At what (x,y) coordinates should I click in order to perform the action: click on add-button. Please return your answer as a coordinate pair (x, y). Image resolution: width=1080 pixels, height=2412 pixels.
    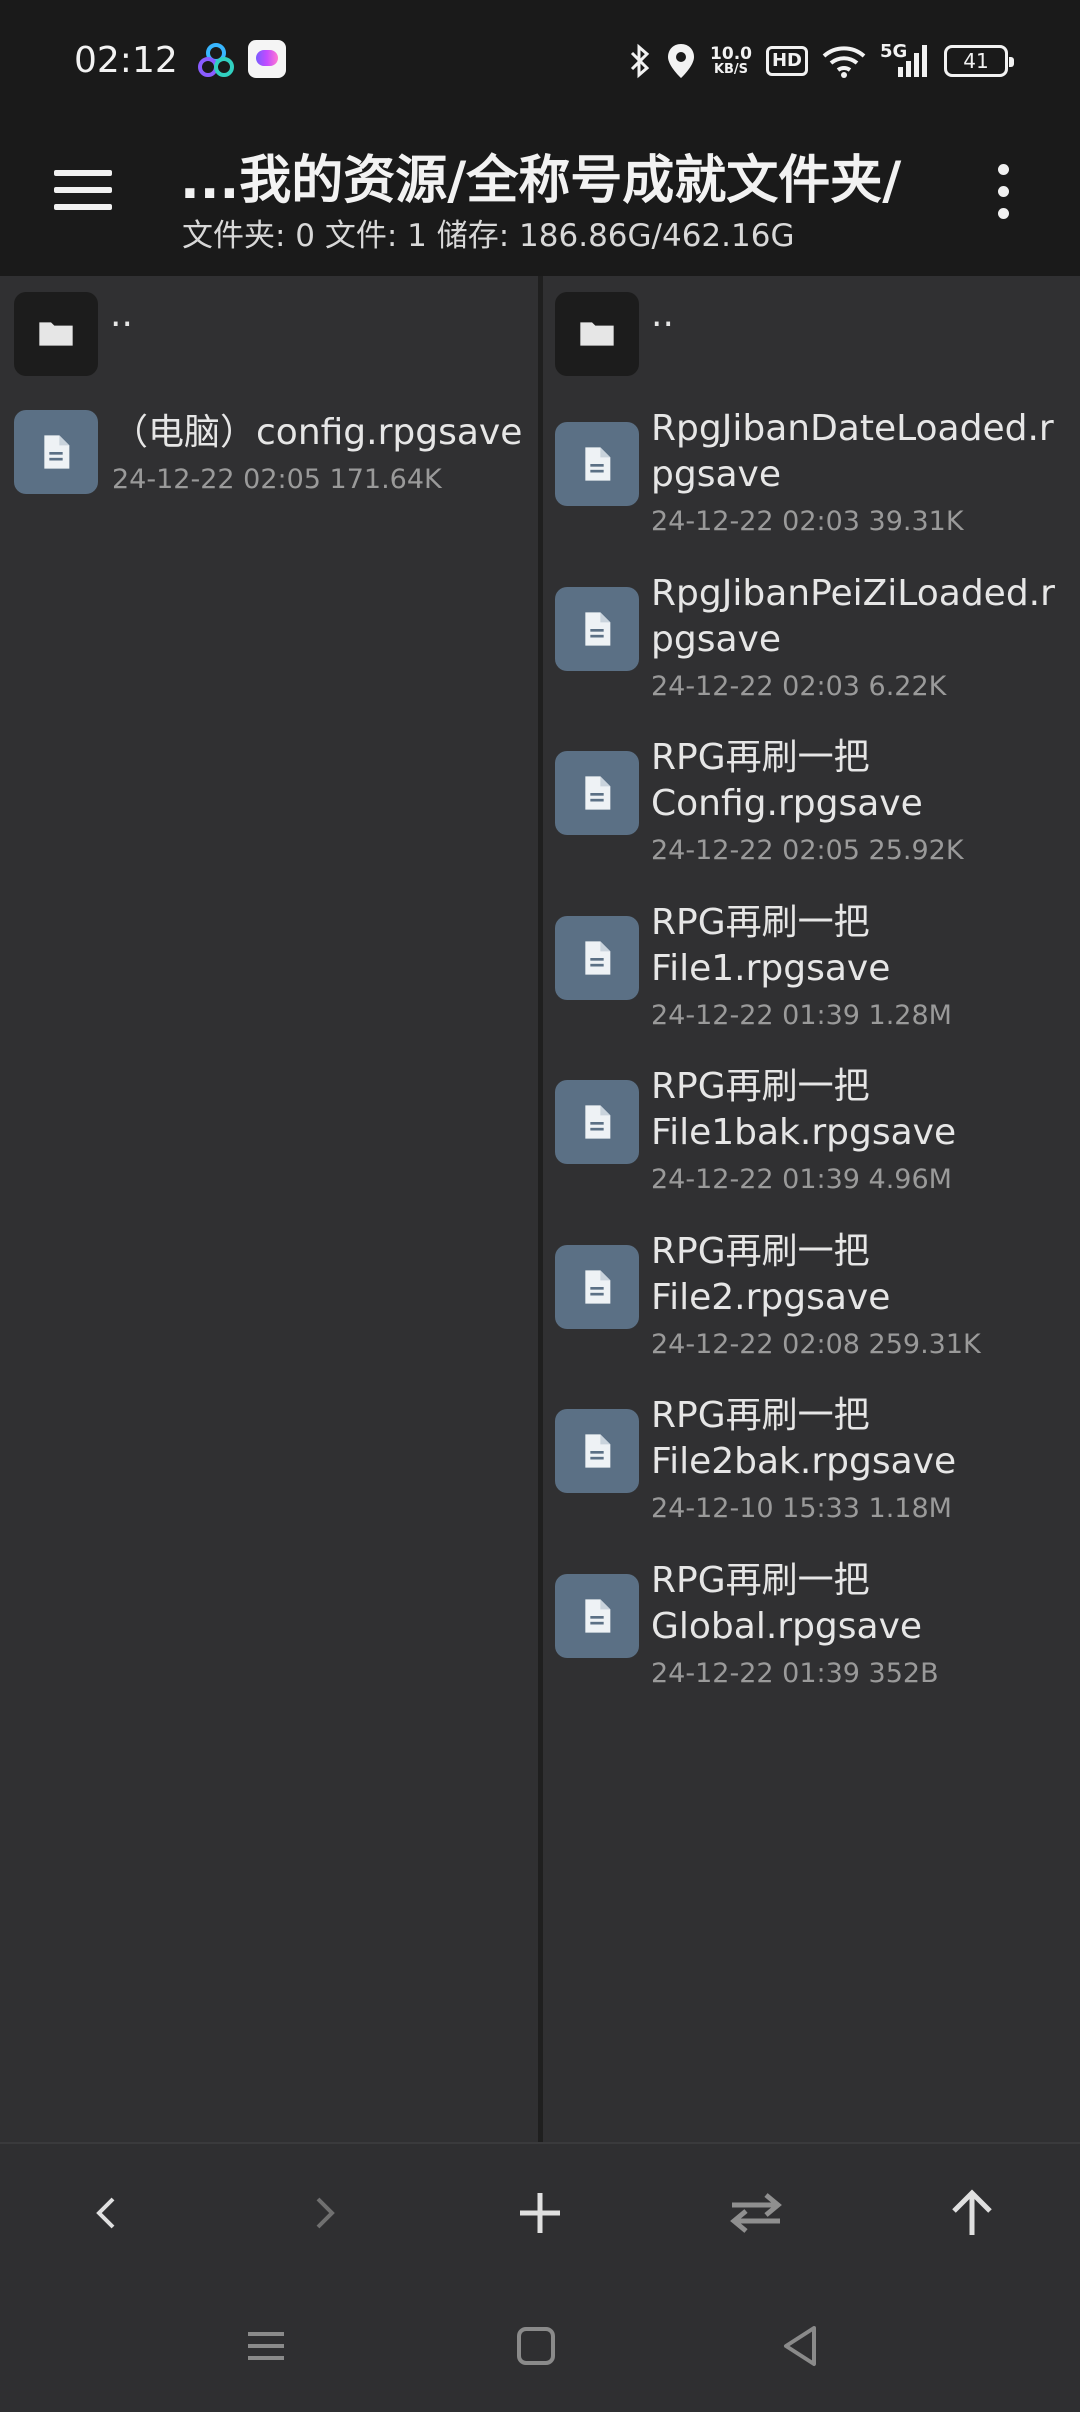
    Looking at the image, I should click on (540, 2213).